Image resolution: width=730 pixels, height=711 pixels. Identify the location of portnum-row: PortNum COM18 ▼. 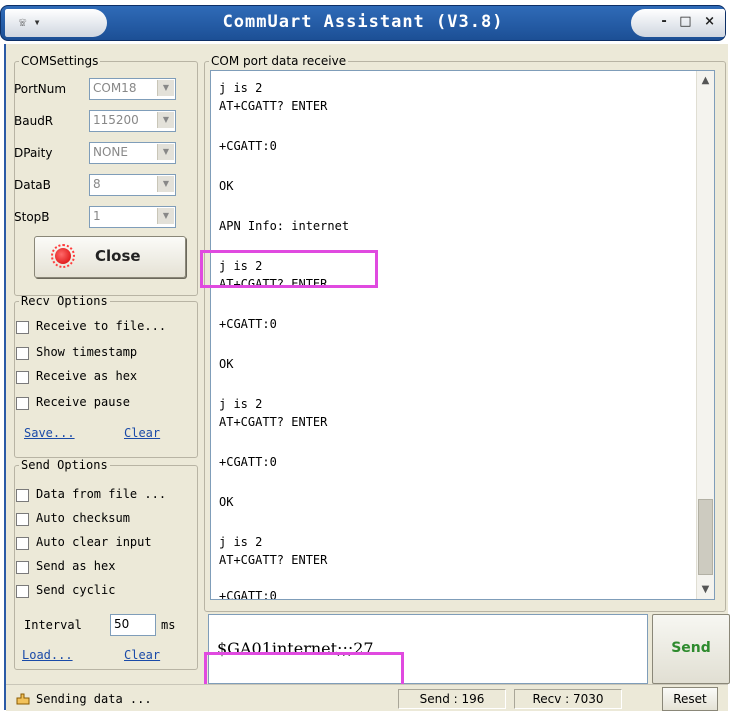
(99, 89).